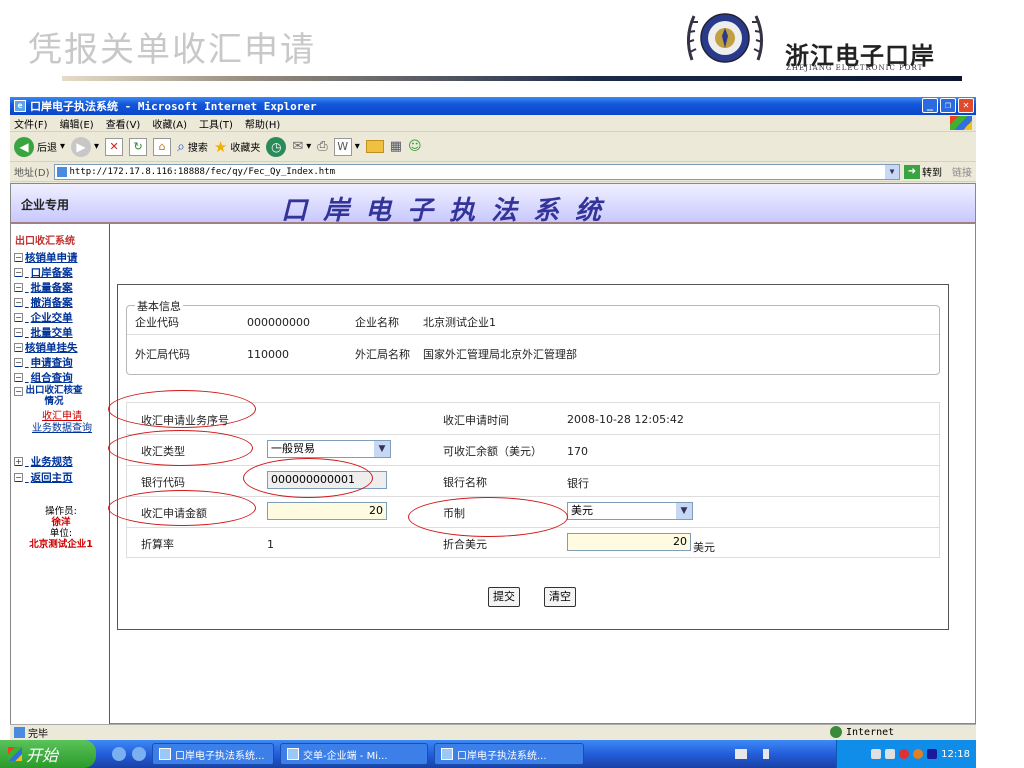 This screenshot has width=1024, height=768. I want to click on unit-label: 单位:, so click(61, 533).